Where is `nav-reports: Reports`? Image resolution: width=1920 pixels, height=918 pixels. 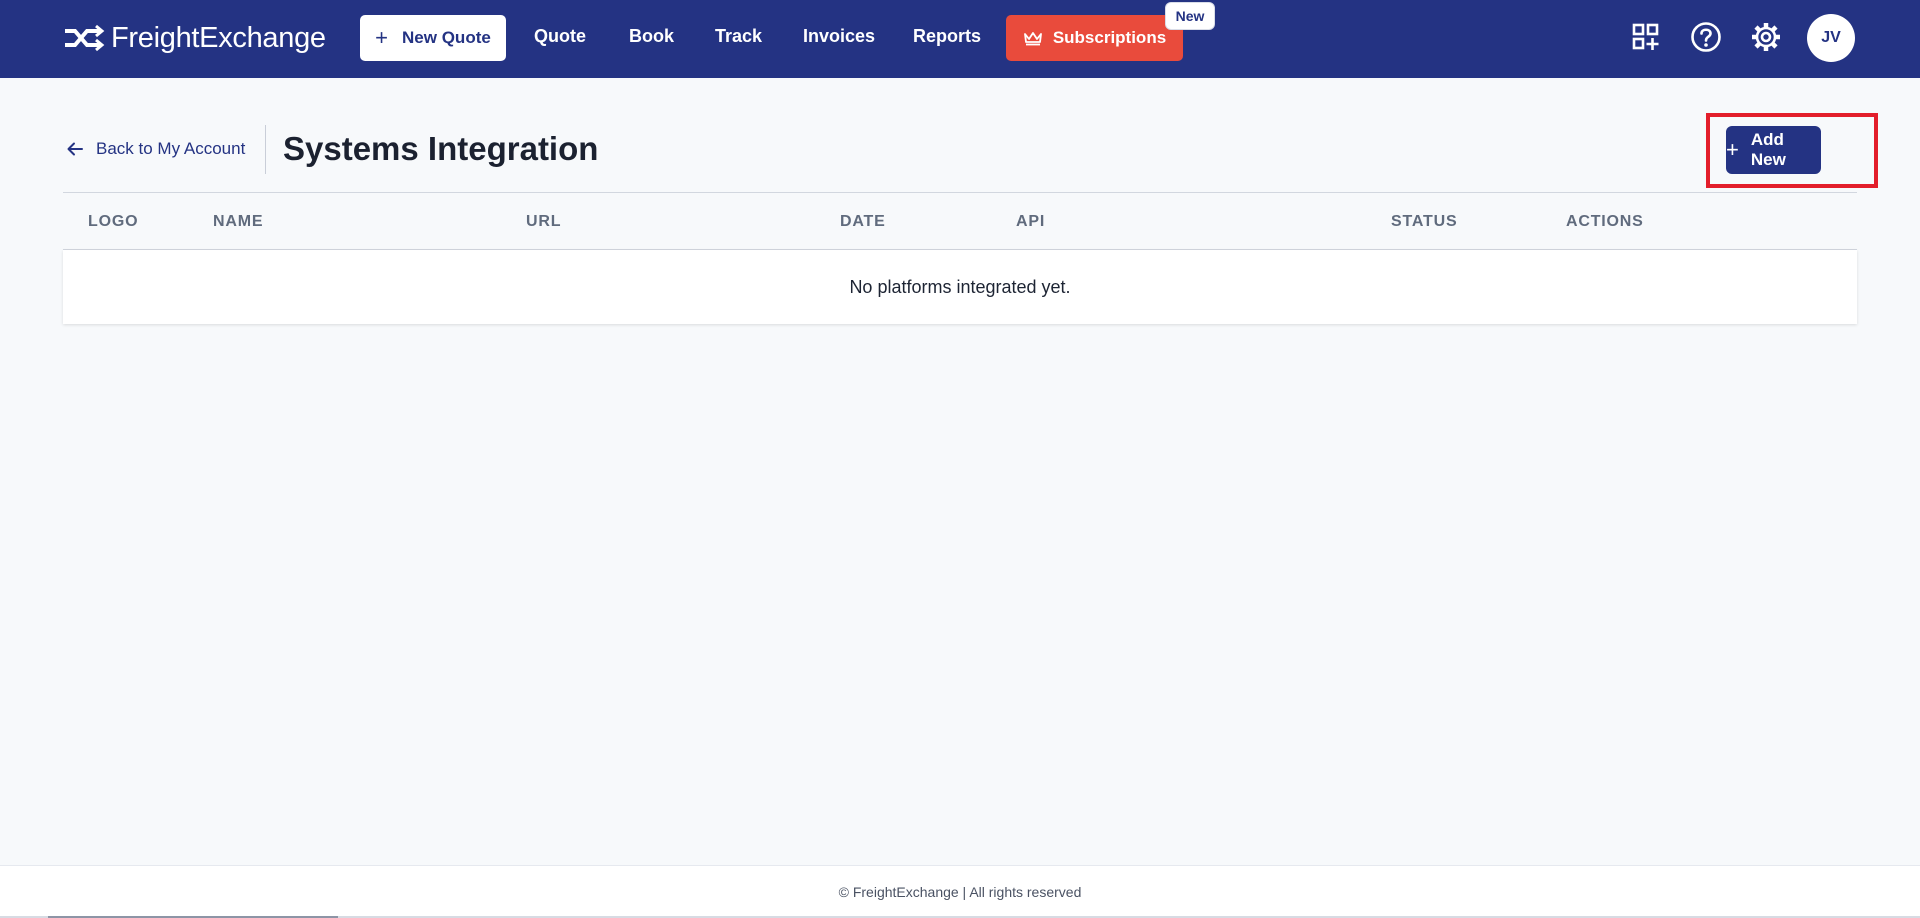 nav-reports: Reports is located at coordinates (947, 36).